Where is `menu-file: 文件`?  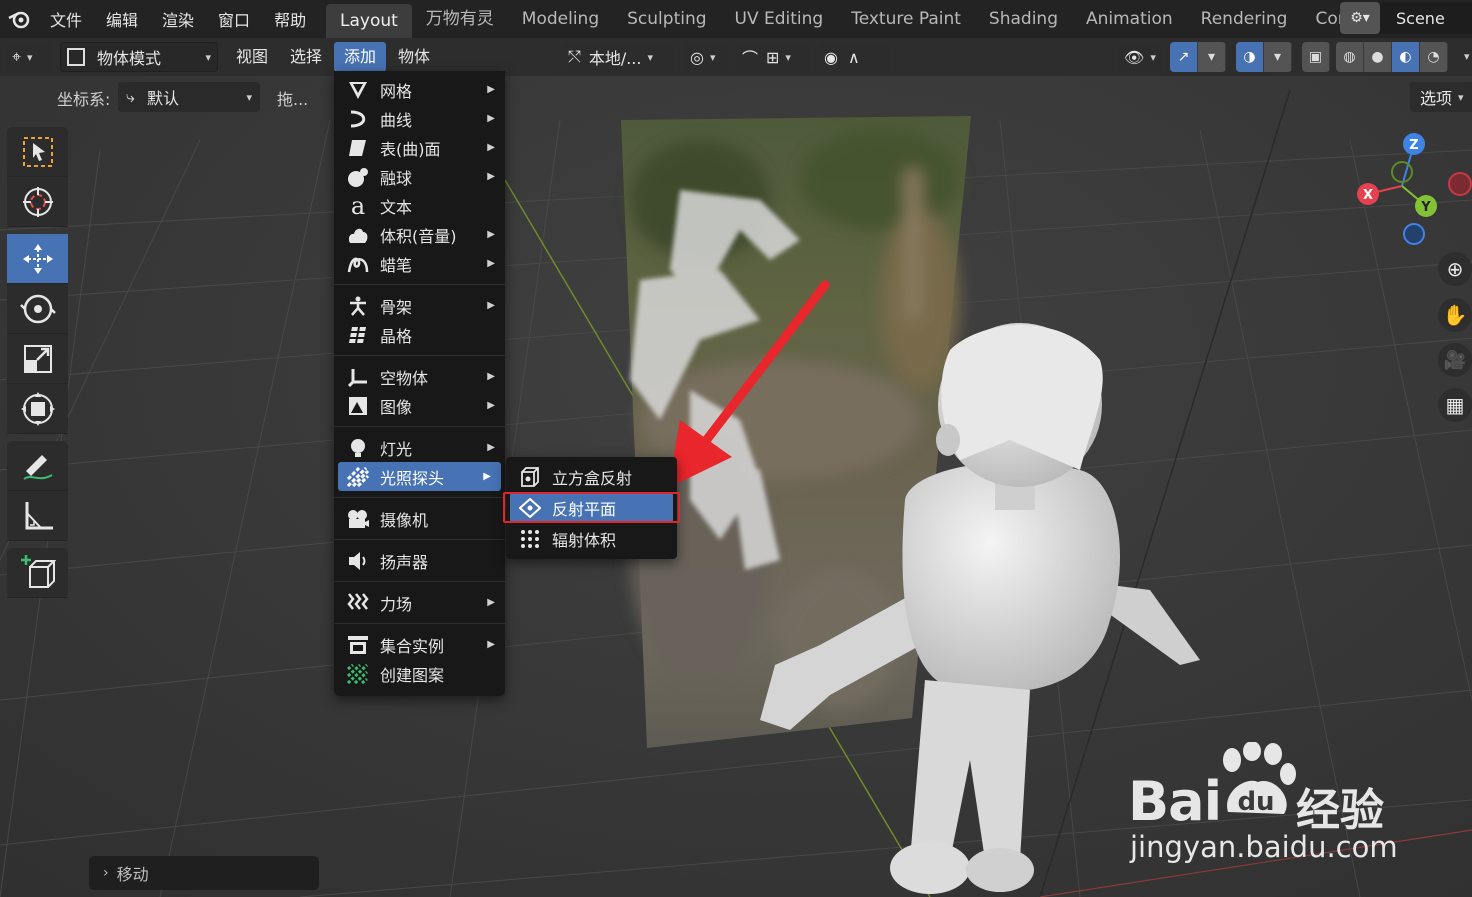 menu-file: 文件 is located at coordinates (66, 19).